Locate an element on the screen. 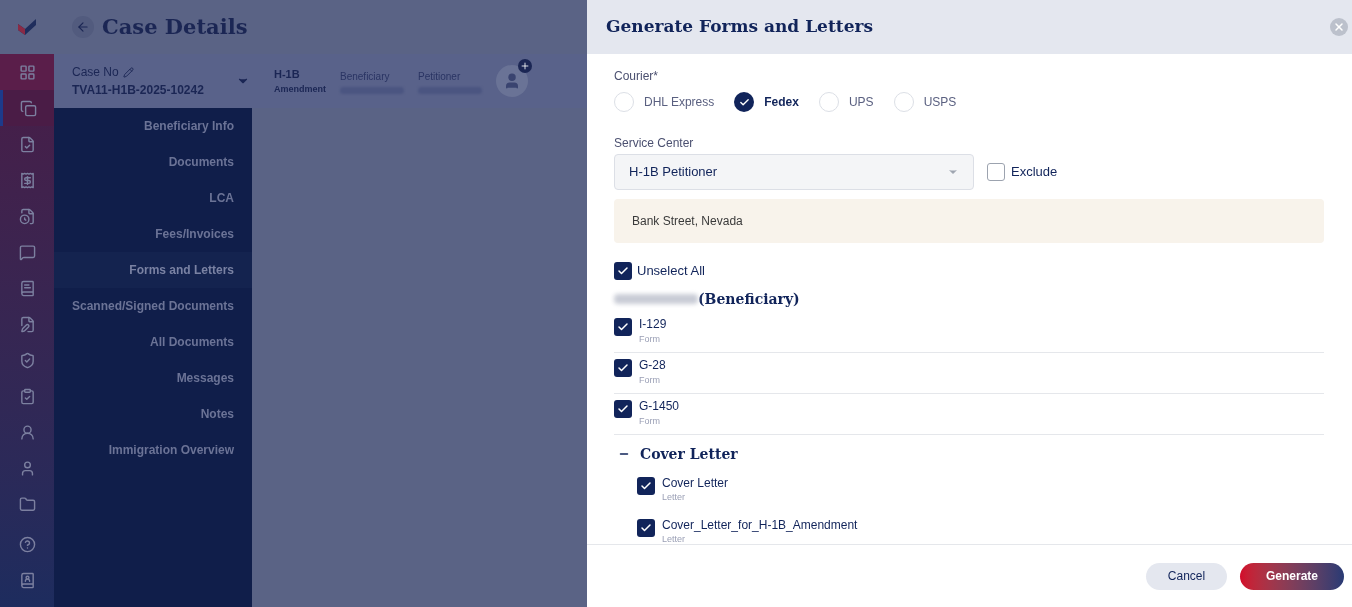 This screenshot has height=607, width=1352. section-title: Cover Letter is located at coordinates (689, 454).